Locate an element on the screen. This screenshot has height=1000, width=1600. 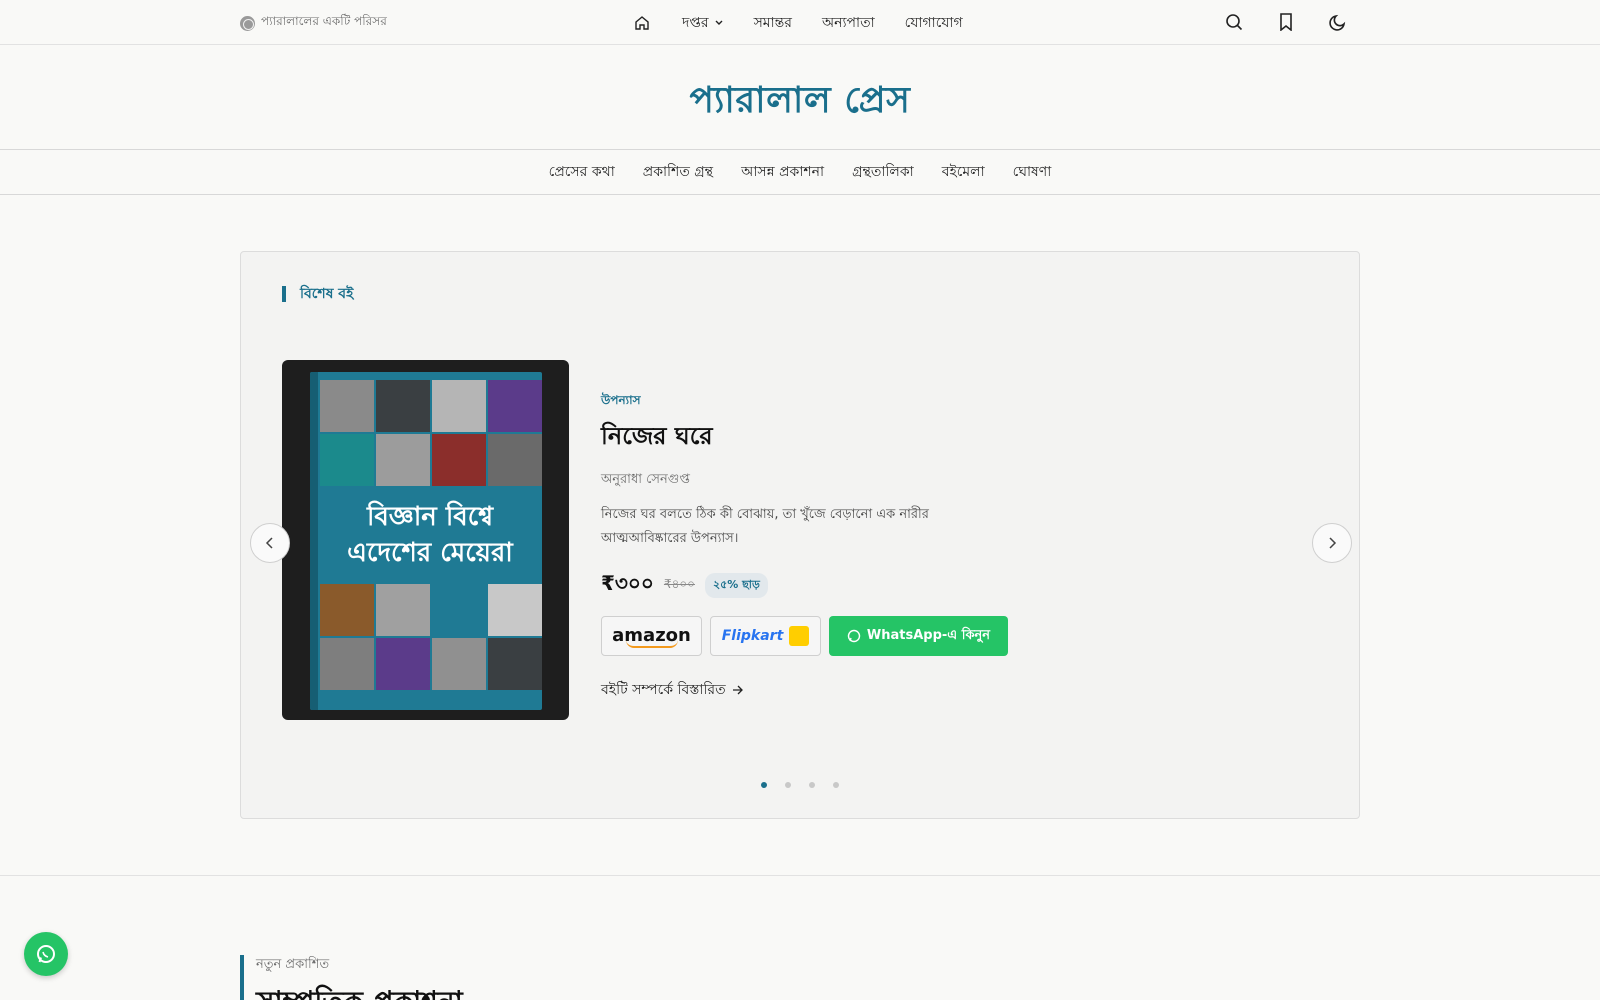
mainnav-item-bookfair: বইমেলা is located at coordinates (963, 172).